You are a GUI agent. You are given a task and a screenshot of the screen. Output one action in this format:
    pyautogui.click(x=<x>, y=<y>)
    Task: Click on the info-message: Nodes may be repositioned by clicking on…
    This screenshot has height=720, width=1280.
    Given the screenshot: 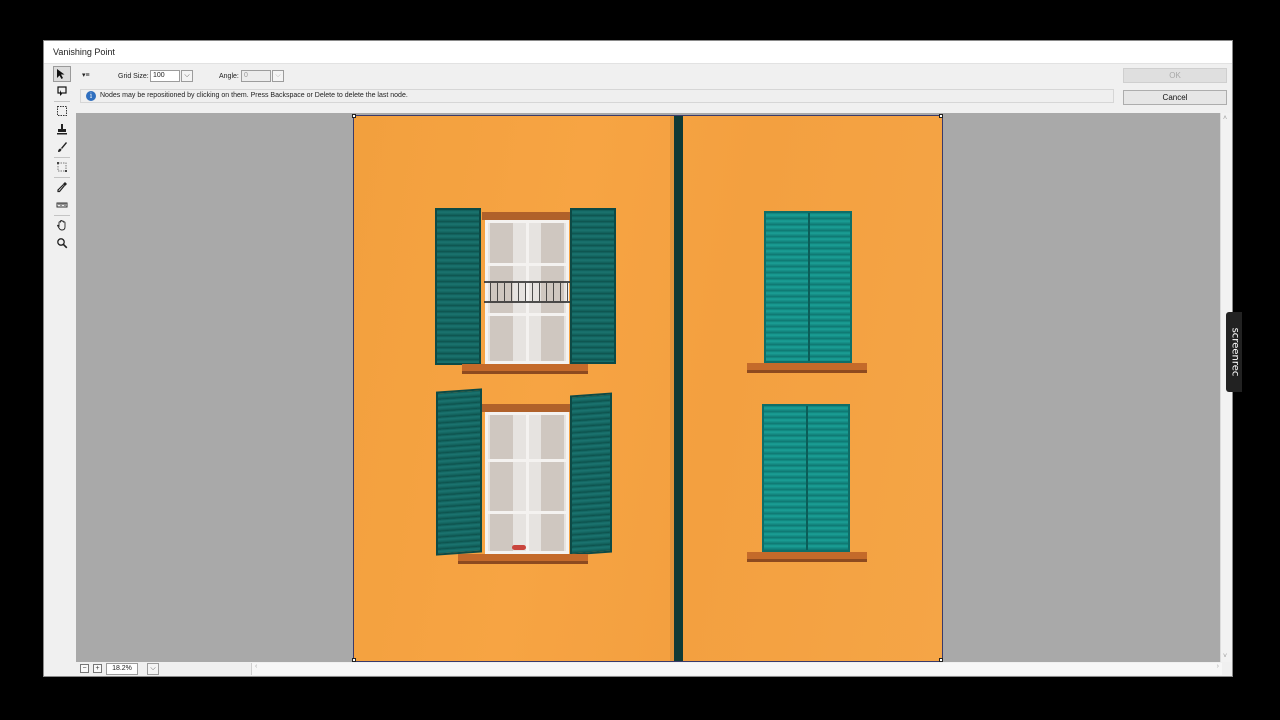 What is the action you would take?
    pyautogui.click(x=254, y=95)
    